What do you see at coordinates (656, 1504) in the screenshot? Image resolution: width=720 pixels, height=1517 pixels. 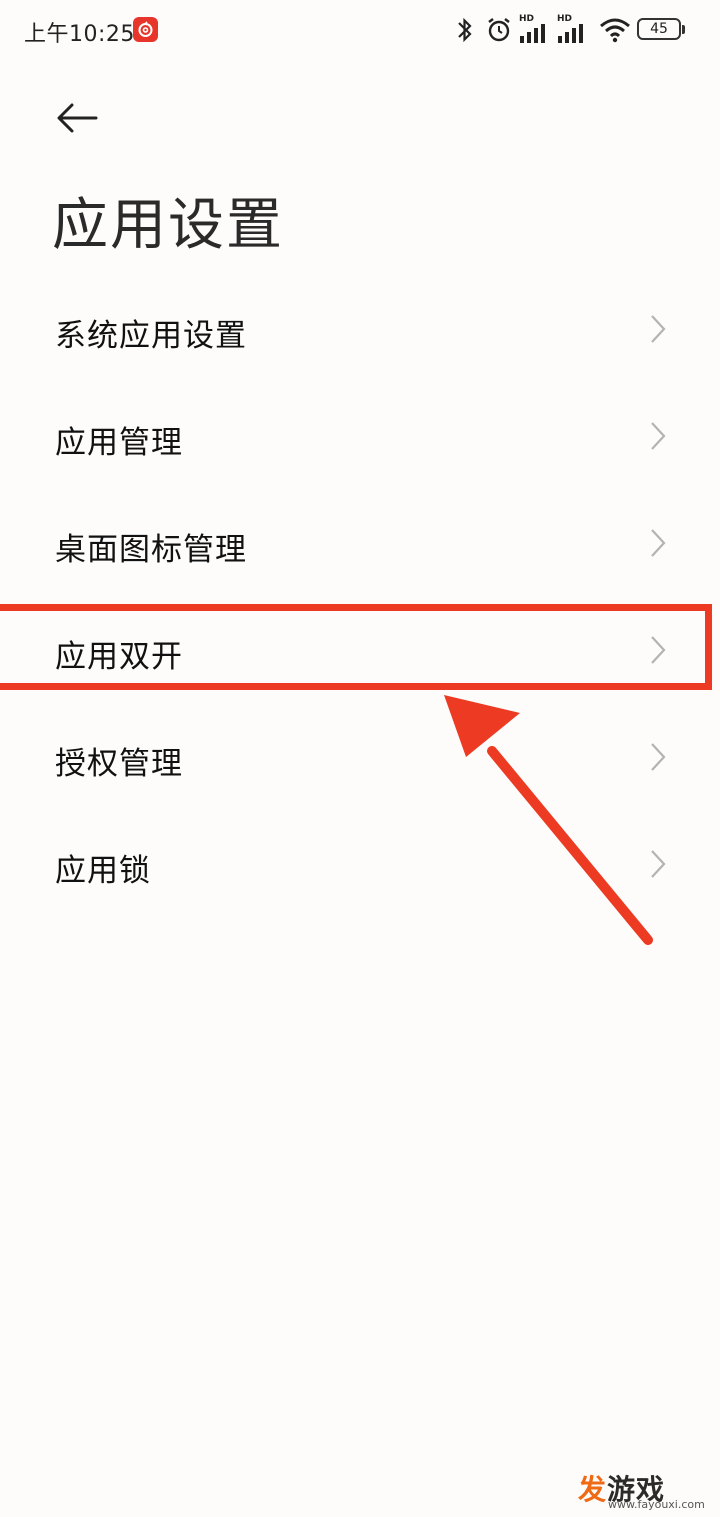 I see `watermark-url: www.fayouxi.com` at bounding box center [656, 1504].